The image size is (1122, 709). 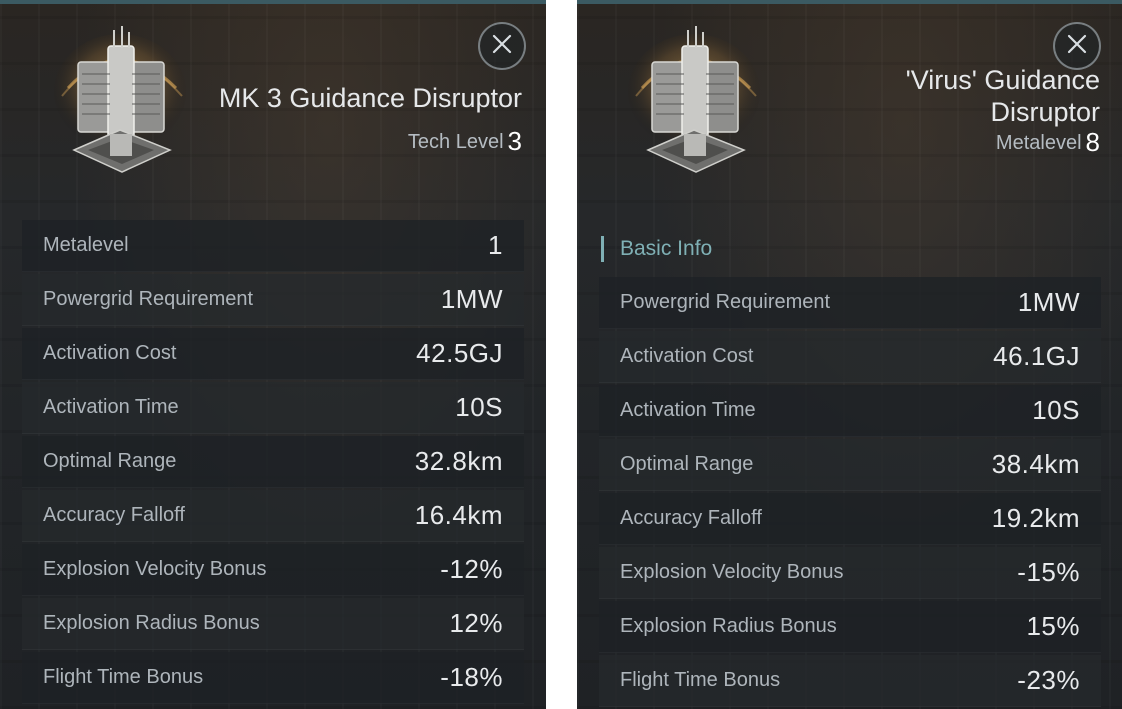 What do you see at coordinates (471, 677) in the screenshot?
I see `stat-value: -18%` at bounding box center [471, 677].